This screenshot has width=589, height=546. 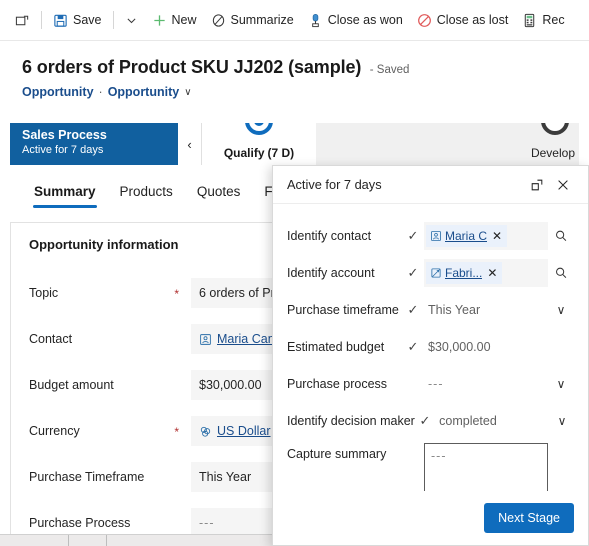 I want to click on recalculate-button: Rec, so click(x=543, y=20).